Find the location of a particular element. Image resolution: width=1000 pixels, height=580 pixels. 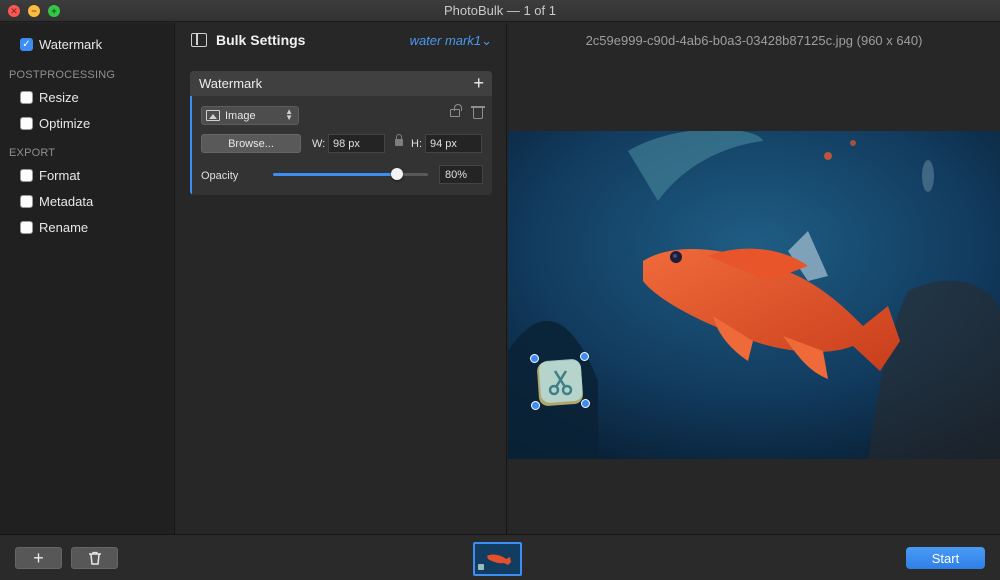

scissors-icon is located at coordinates (560, 382).